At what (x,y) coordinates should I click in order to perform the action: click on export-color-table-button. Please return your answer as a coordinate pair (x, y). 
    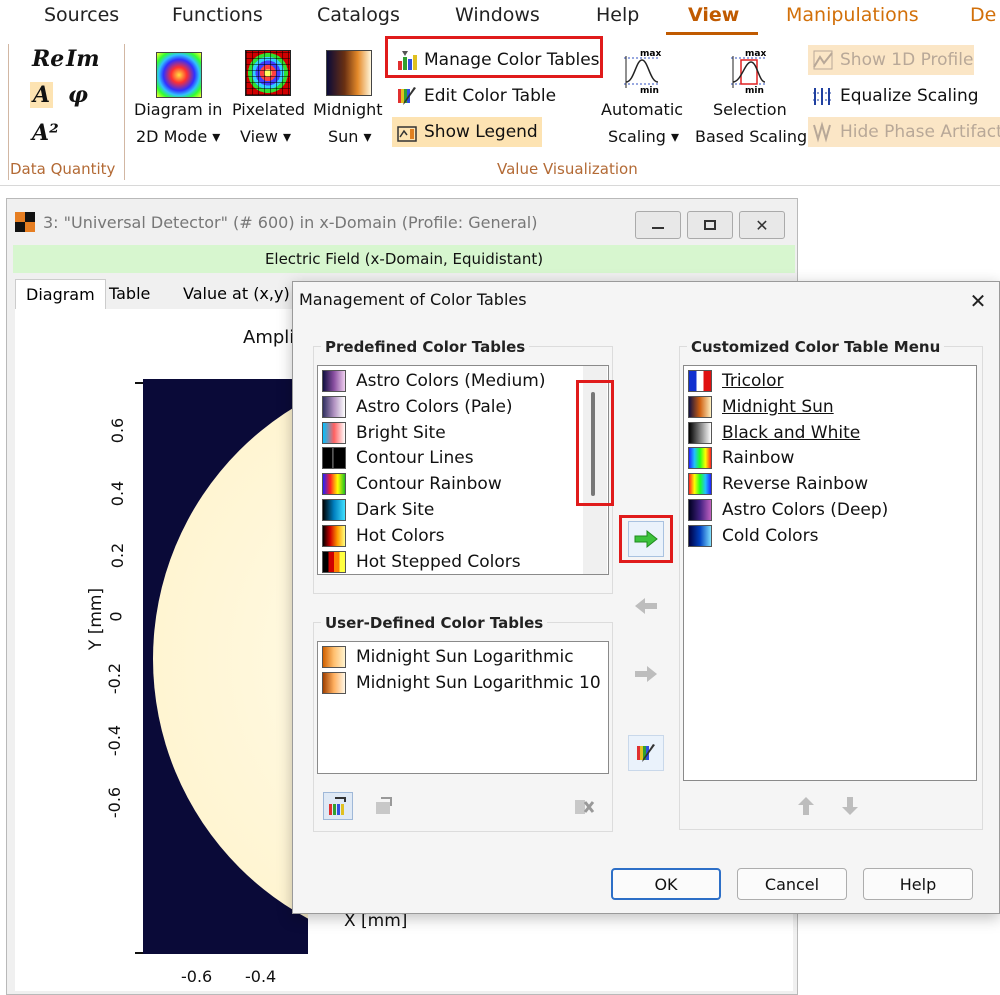
    Looking at the image, I should click on (384, 806).